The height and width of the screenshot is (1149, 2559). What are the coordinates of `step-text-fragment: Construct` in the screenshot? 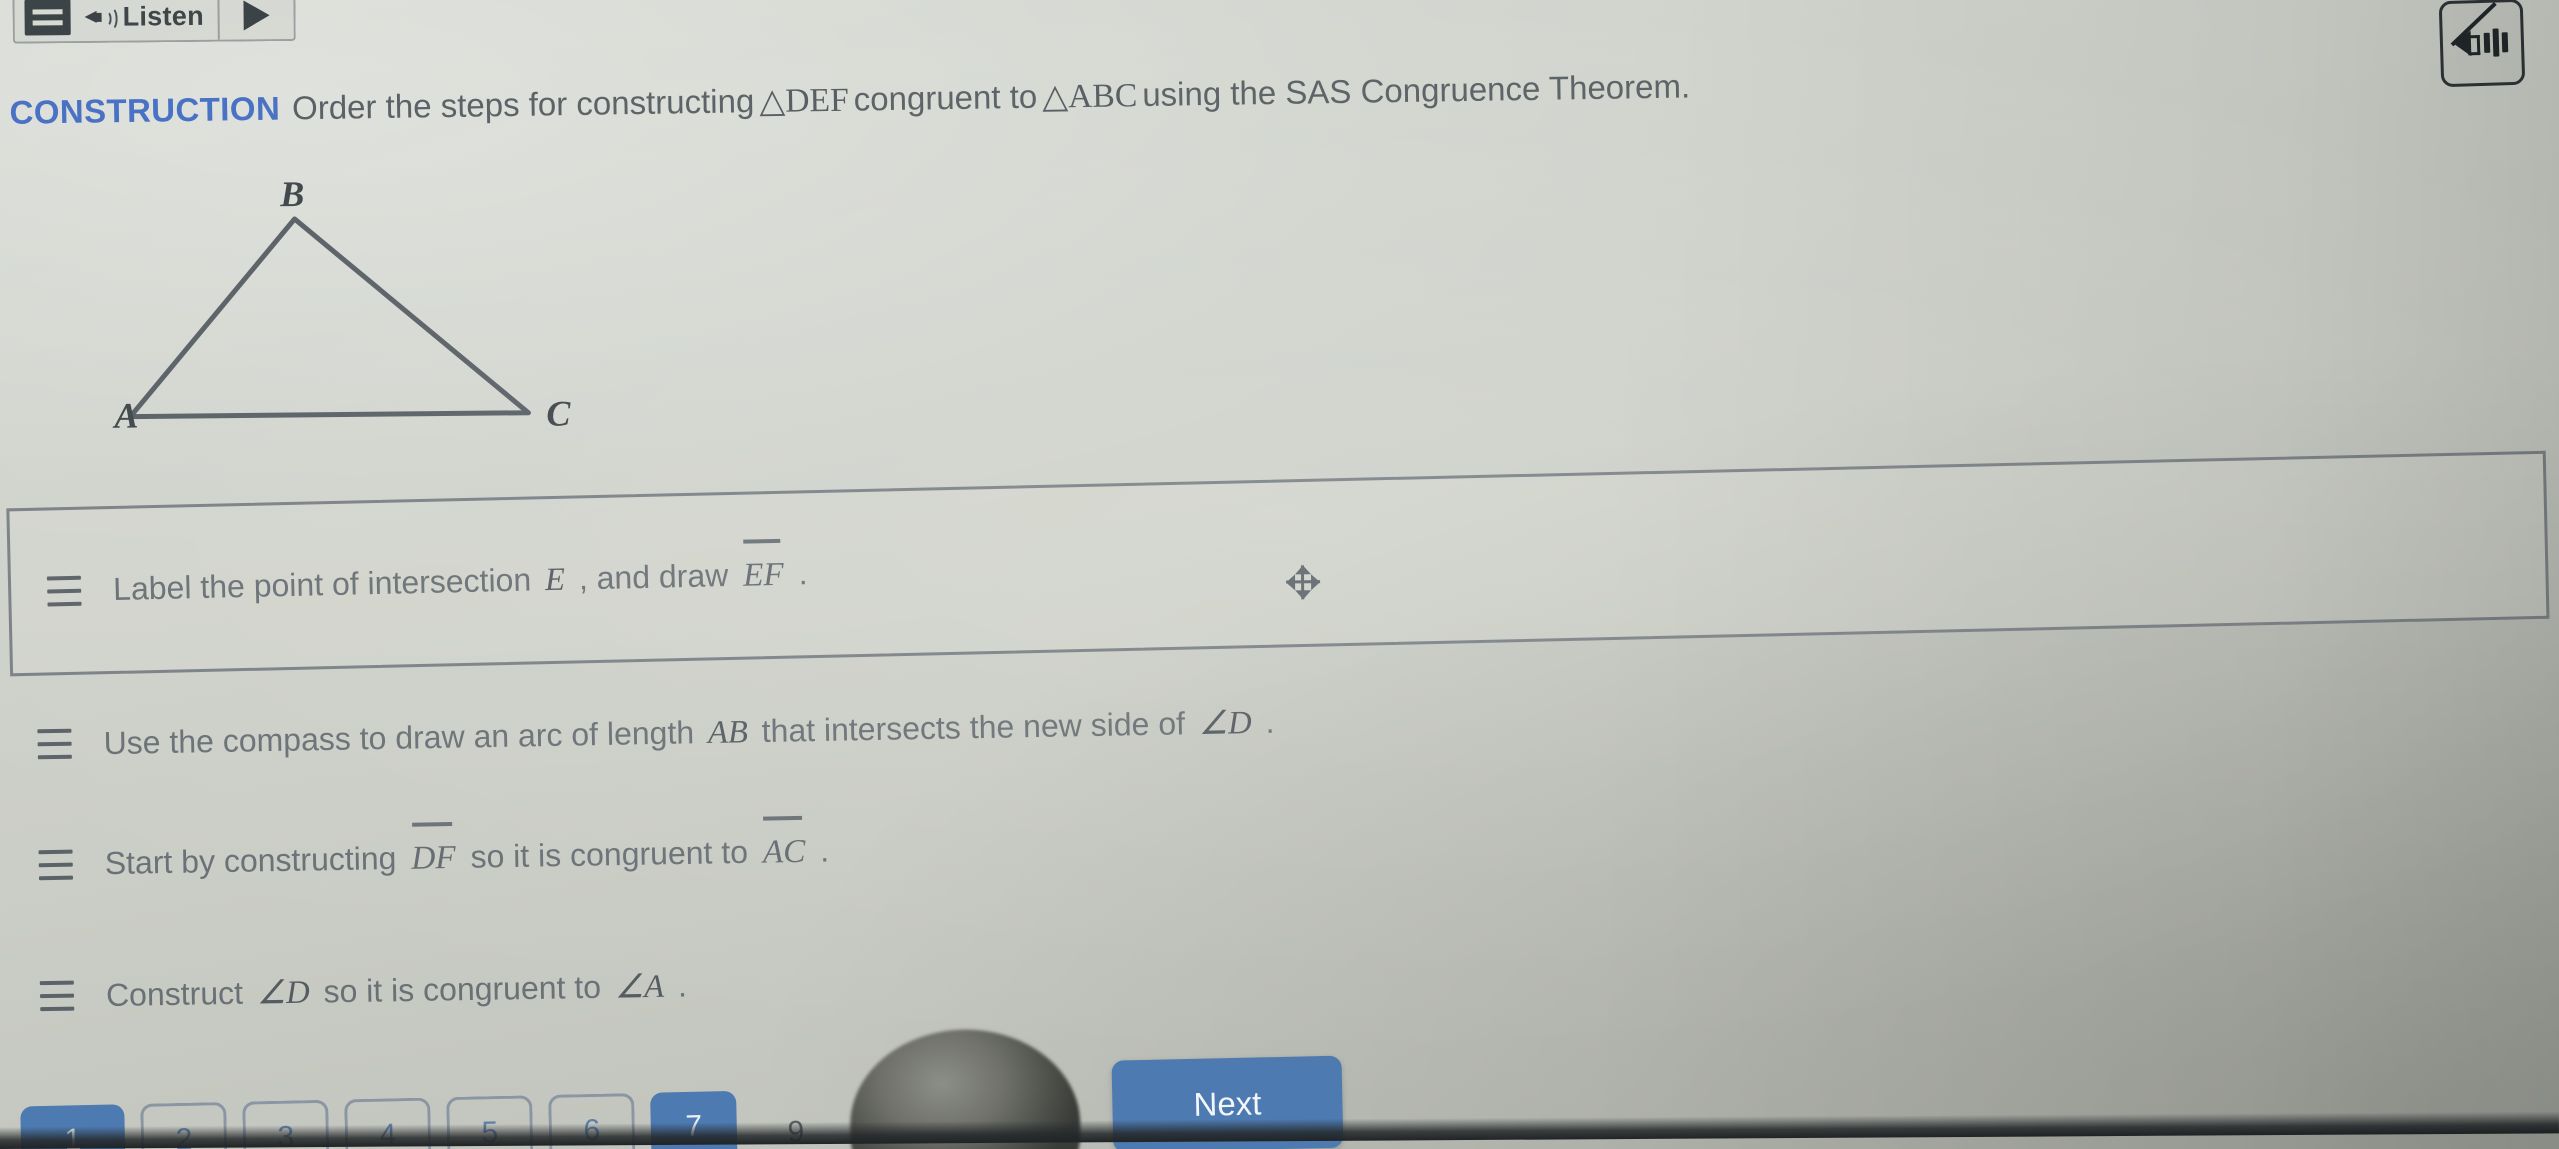 It's located at (174, 993).